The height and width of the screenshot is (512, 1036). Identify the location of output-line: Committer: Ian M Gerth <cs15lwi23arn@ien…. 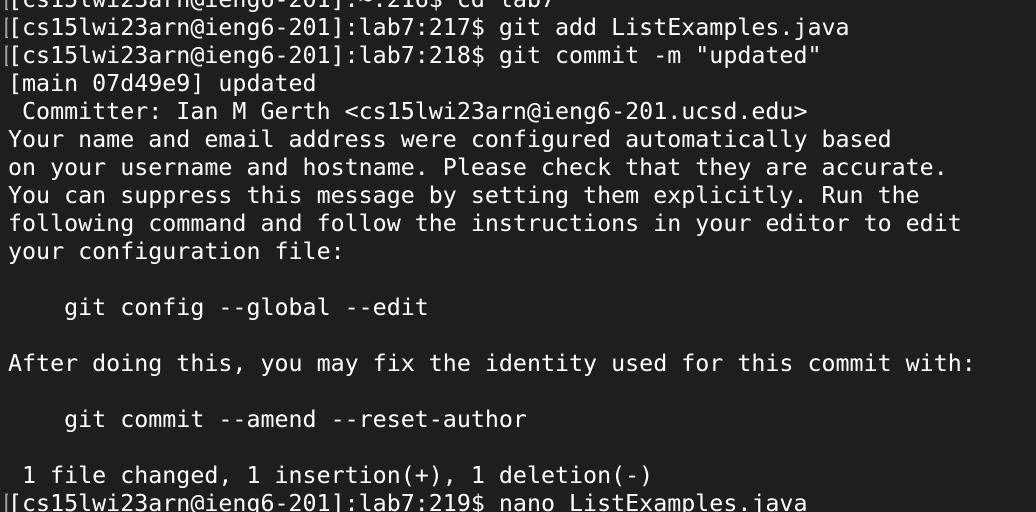
(408, 111).